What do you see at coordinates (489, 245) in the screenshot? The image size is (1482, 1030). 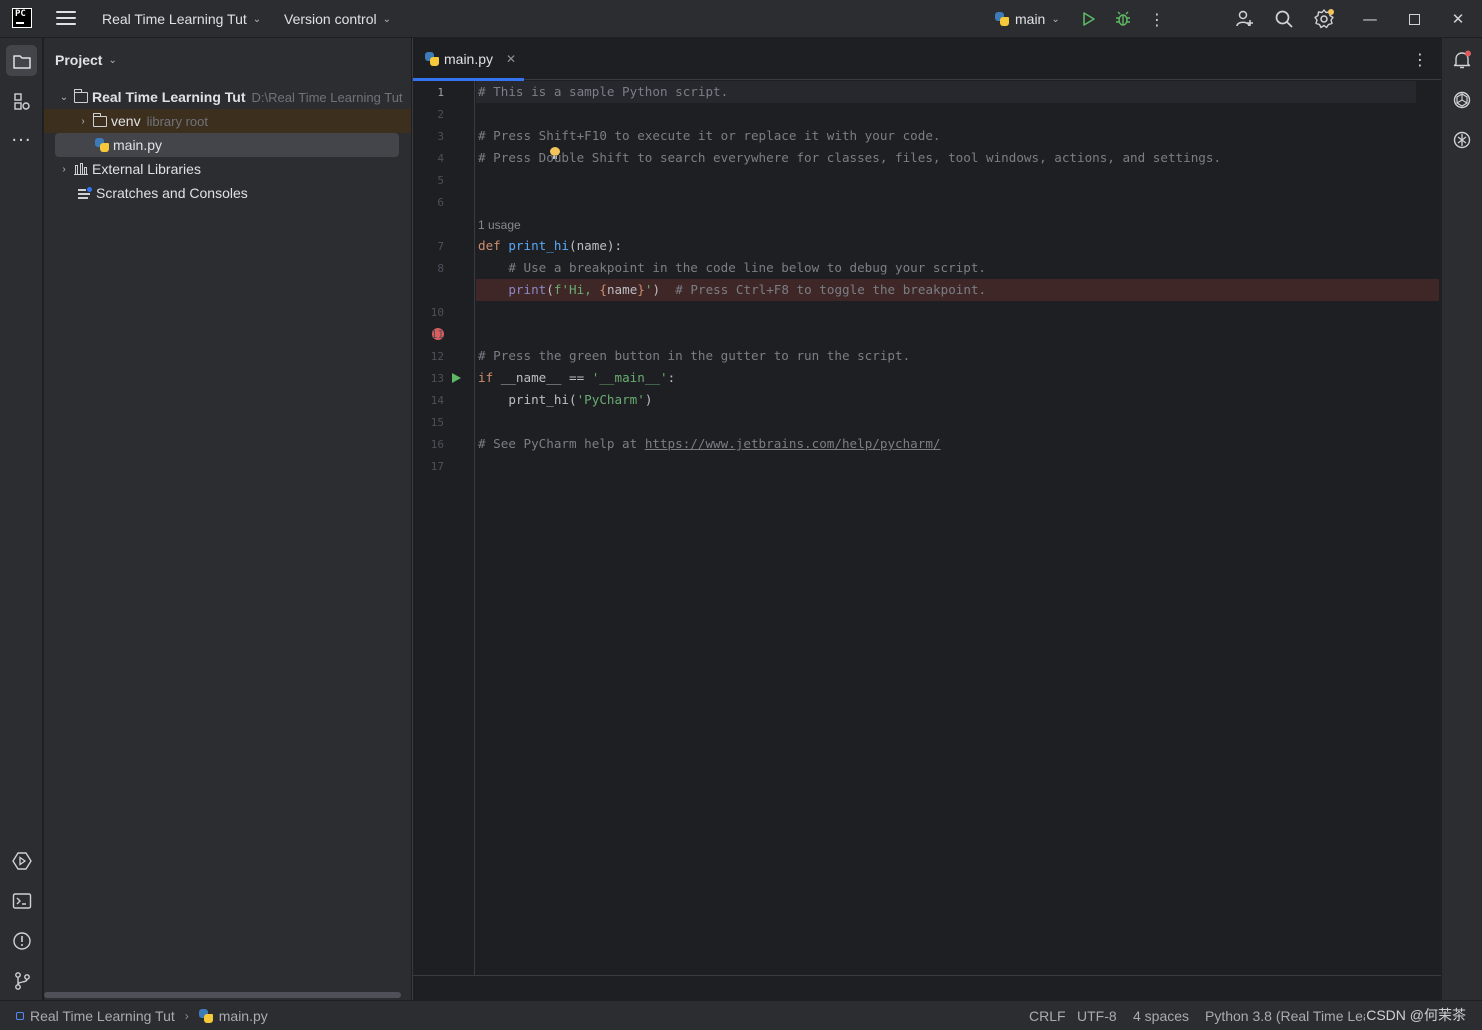 I see `keyword: def` at bounding box center [489, 245].